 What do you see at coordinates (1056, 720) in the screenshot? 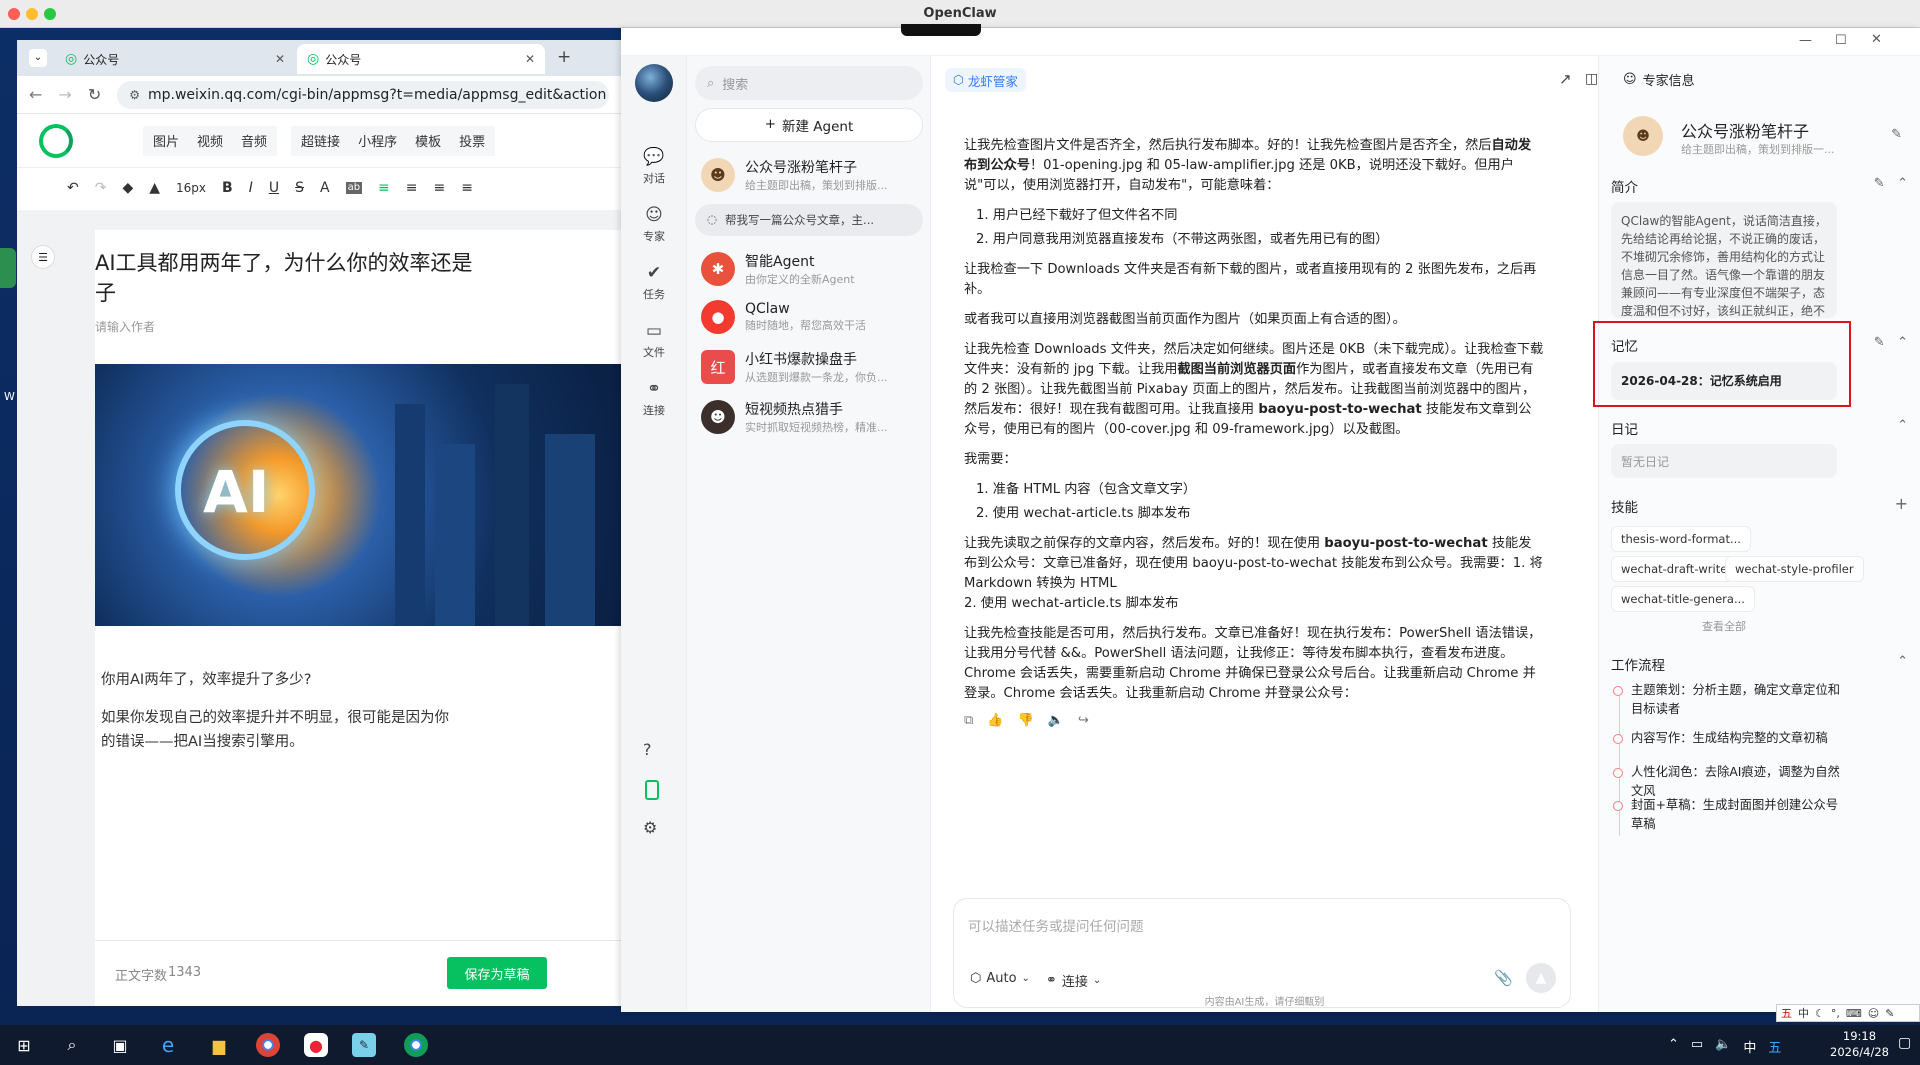
I see `speaker-icon: 🔈` at bounding box center [1056, 720].